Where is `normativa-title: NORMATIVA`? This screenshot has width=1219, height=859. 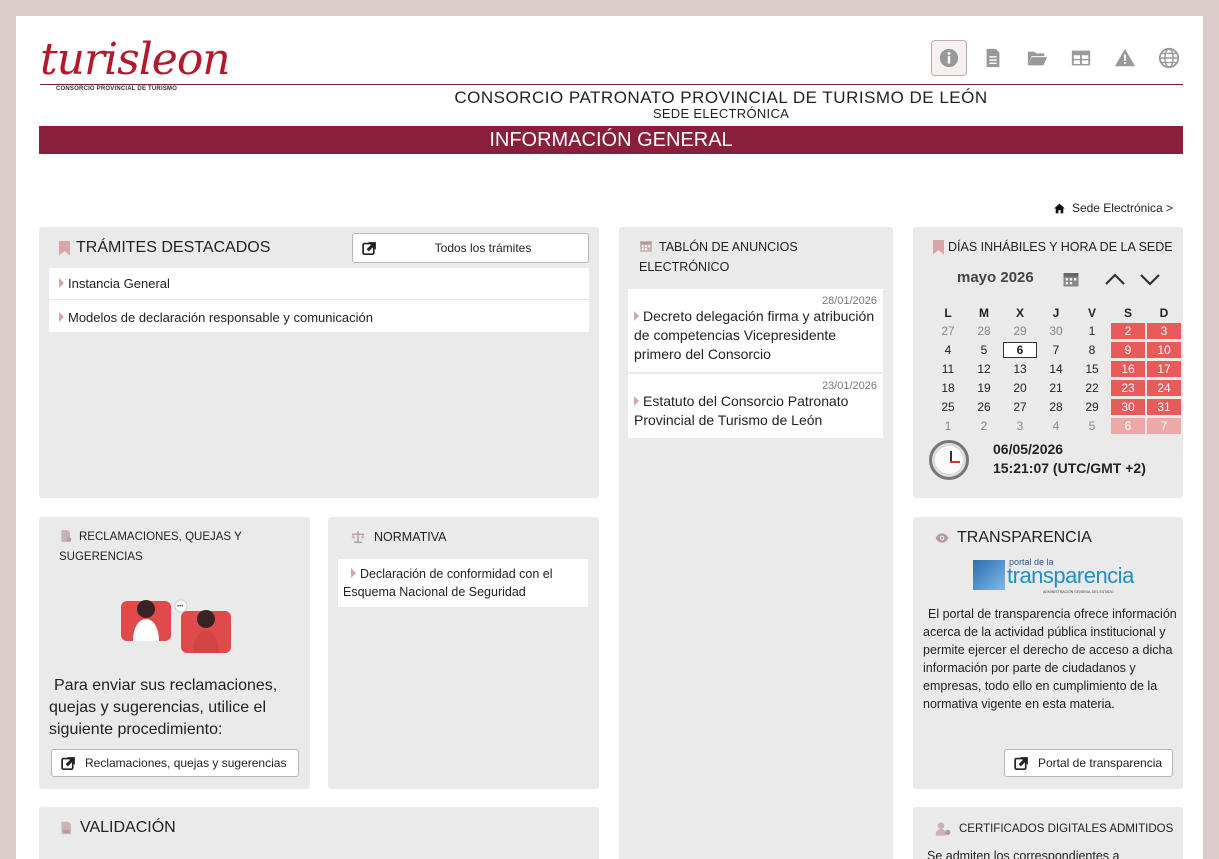
normativa-title: NORMATIVA is located at coordinates (397, 537).